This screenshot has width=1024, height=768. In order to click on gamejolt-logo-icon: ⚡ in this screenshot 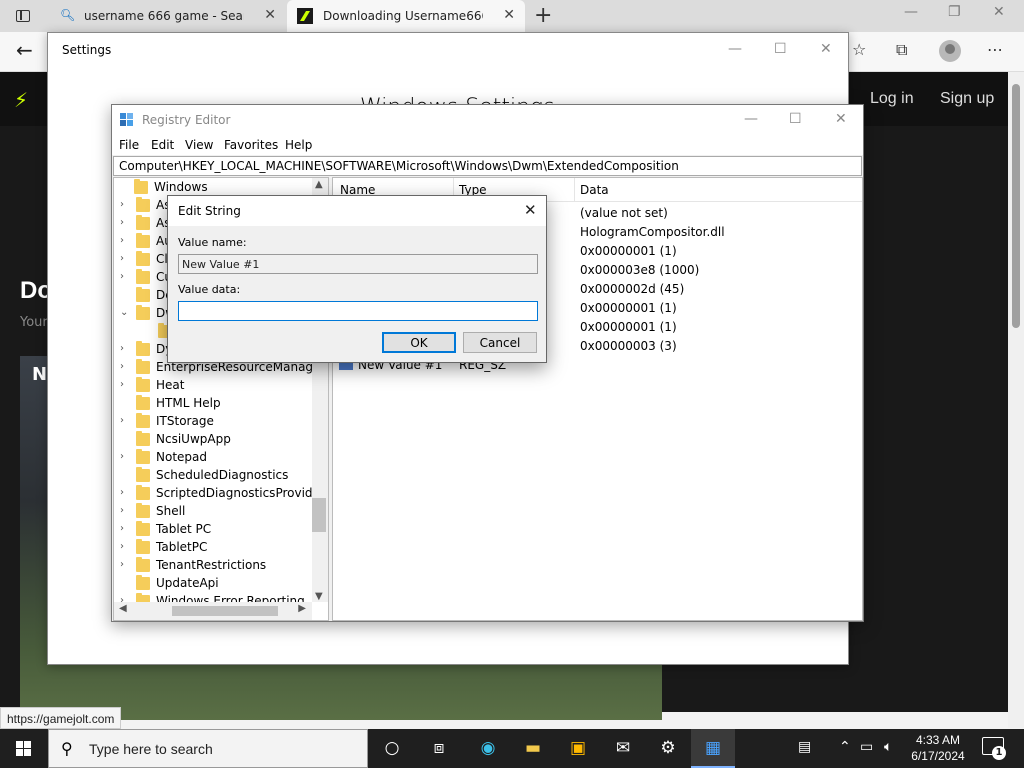, I will do `click(21, 100)`.